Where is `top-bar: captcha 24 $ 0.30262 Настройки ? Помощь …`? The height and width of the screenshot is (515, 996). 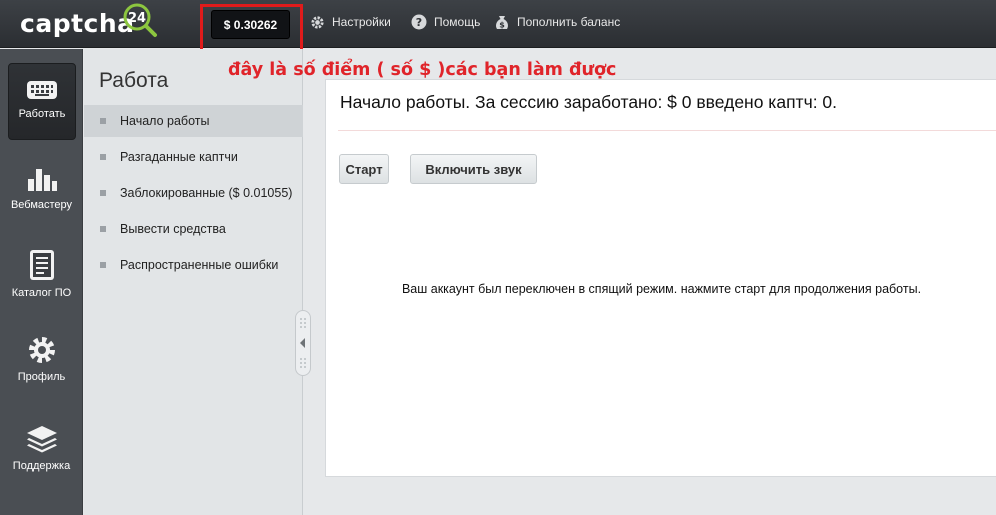 top-bar: captcha 24 $ 0.30262 Настройки ? Помощь … is located at coordinates (498, 24).